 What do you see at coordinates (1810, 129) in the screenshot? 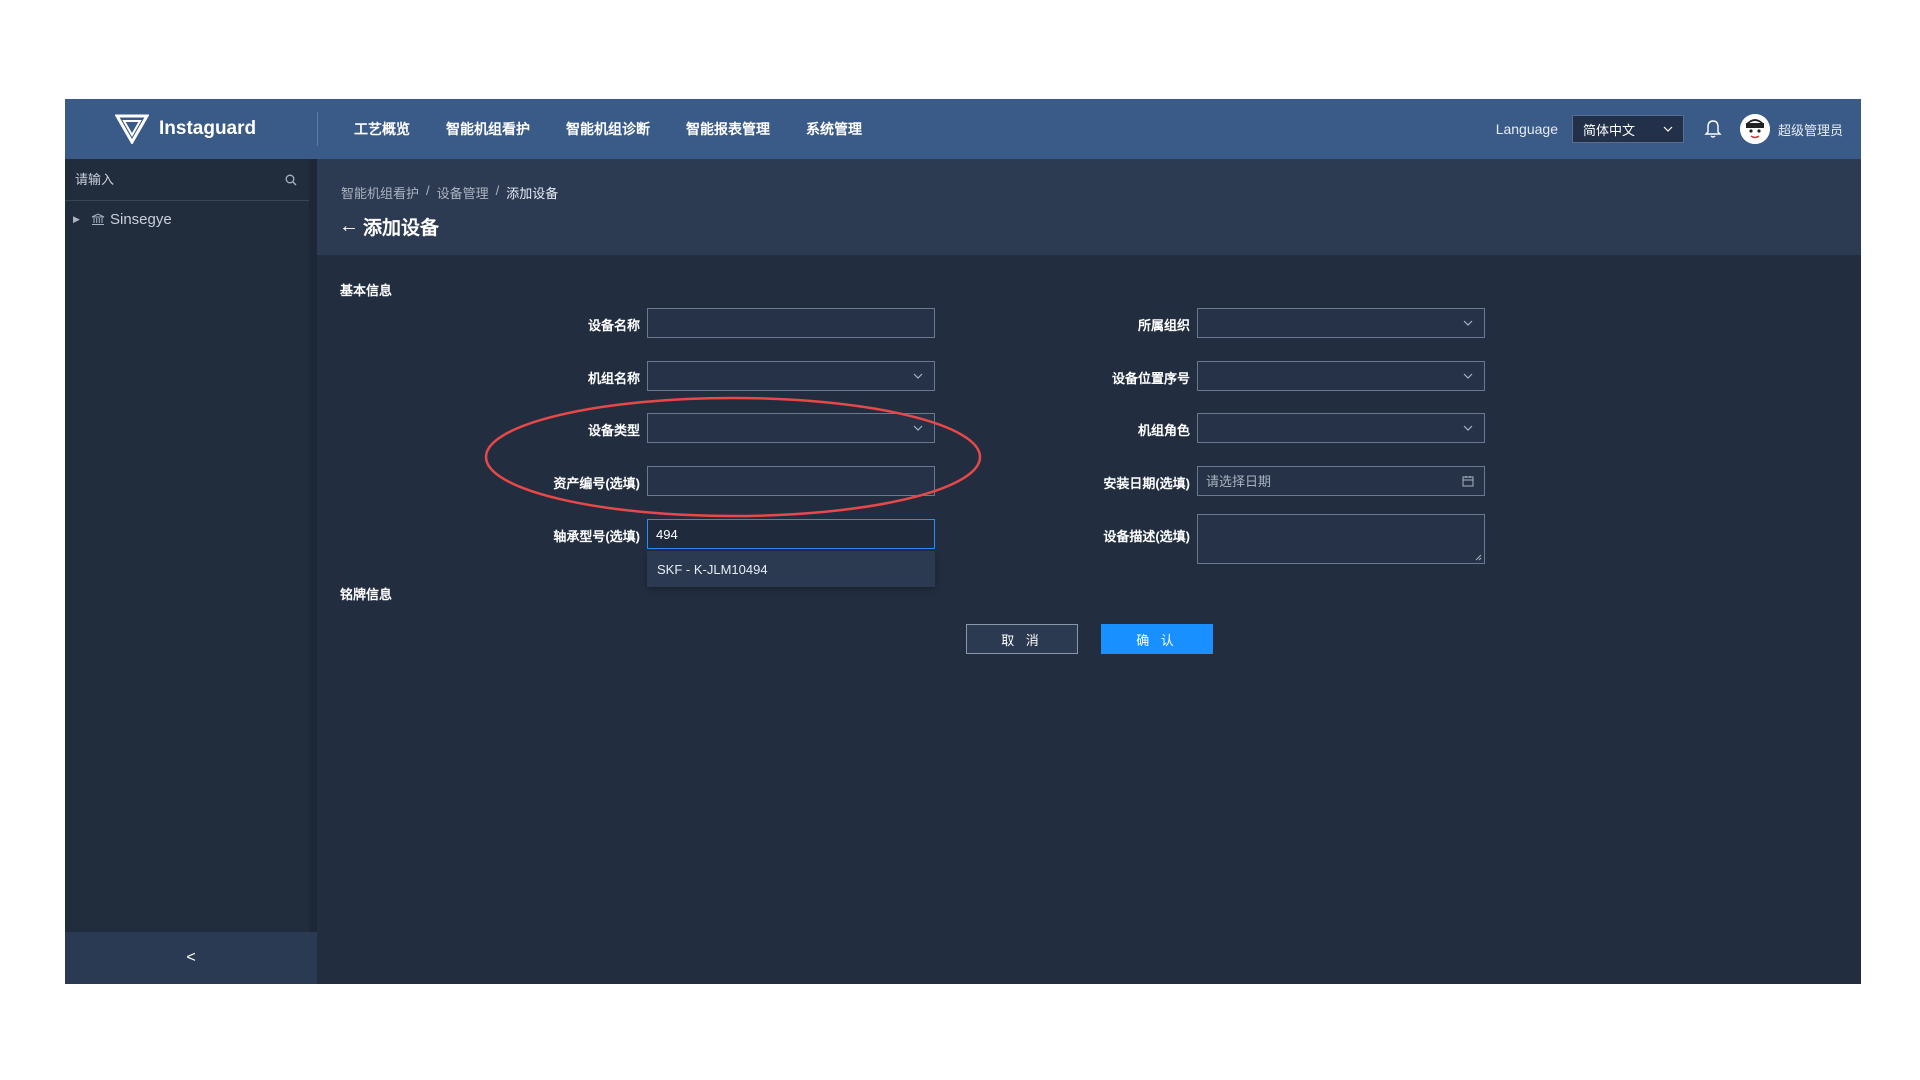
I see `user-name: 超级管理员` at bounding box center [1810, 129].